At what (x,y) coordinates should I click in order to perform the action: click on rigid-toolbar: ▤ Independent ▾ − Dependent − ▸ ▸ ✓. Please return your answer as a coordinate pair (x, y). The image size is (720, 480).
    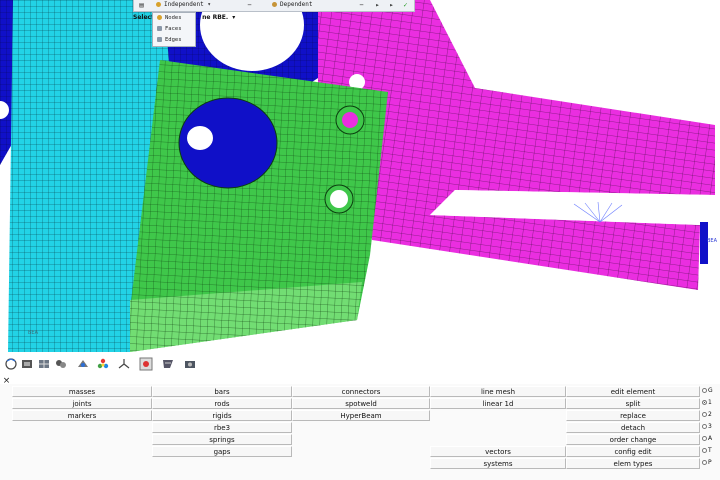
    Looking at the image, I should click on (274, 6).